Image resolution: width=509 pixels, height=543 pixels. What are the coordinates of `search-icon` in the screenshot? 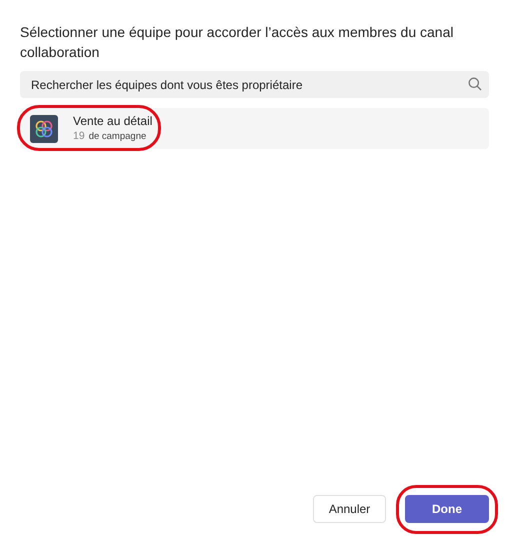 It's located at (475, 84).